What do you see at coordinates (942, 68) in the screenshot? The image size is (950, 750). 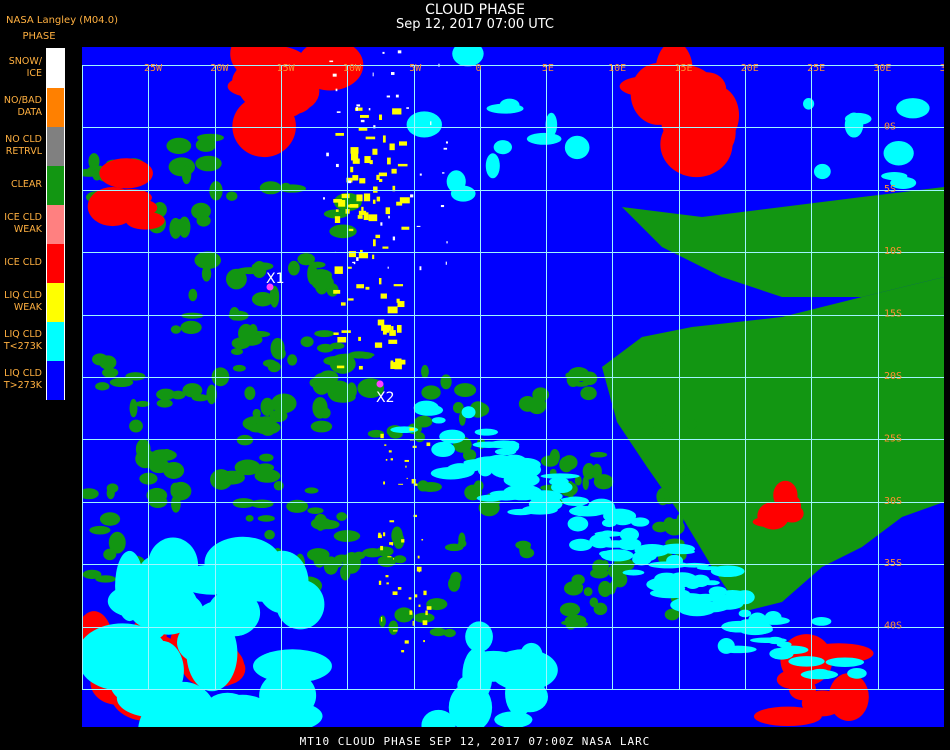 I see `longitude-label: 35E` at bounding box center [942, 68].